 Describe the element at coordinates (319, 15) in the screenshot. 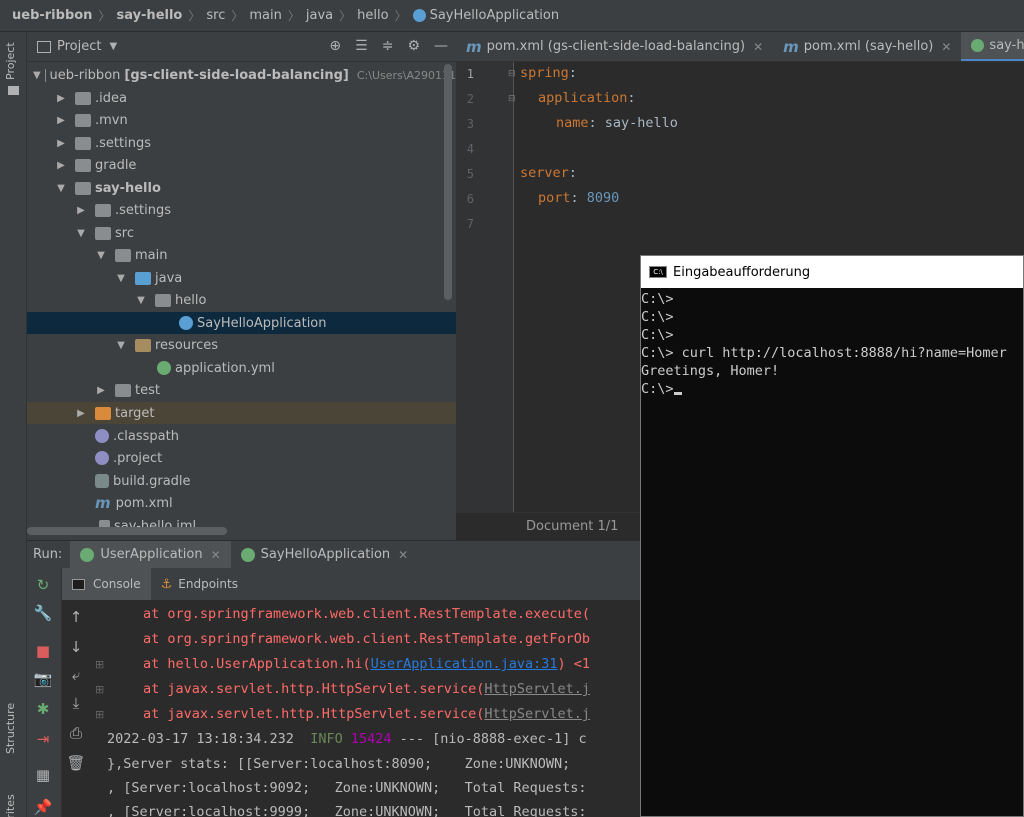

I see `breadcrumb-item: java` at that location.